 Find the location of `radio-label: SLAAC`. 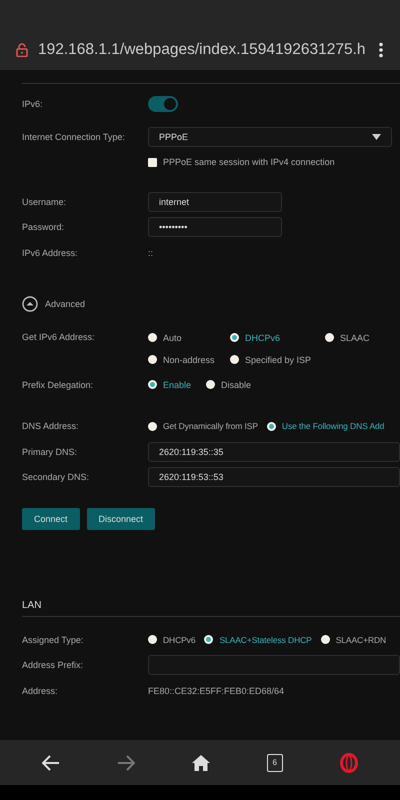

radio-label: SLAAC is located at coordinates (355, 337).